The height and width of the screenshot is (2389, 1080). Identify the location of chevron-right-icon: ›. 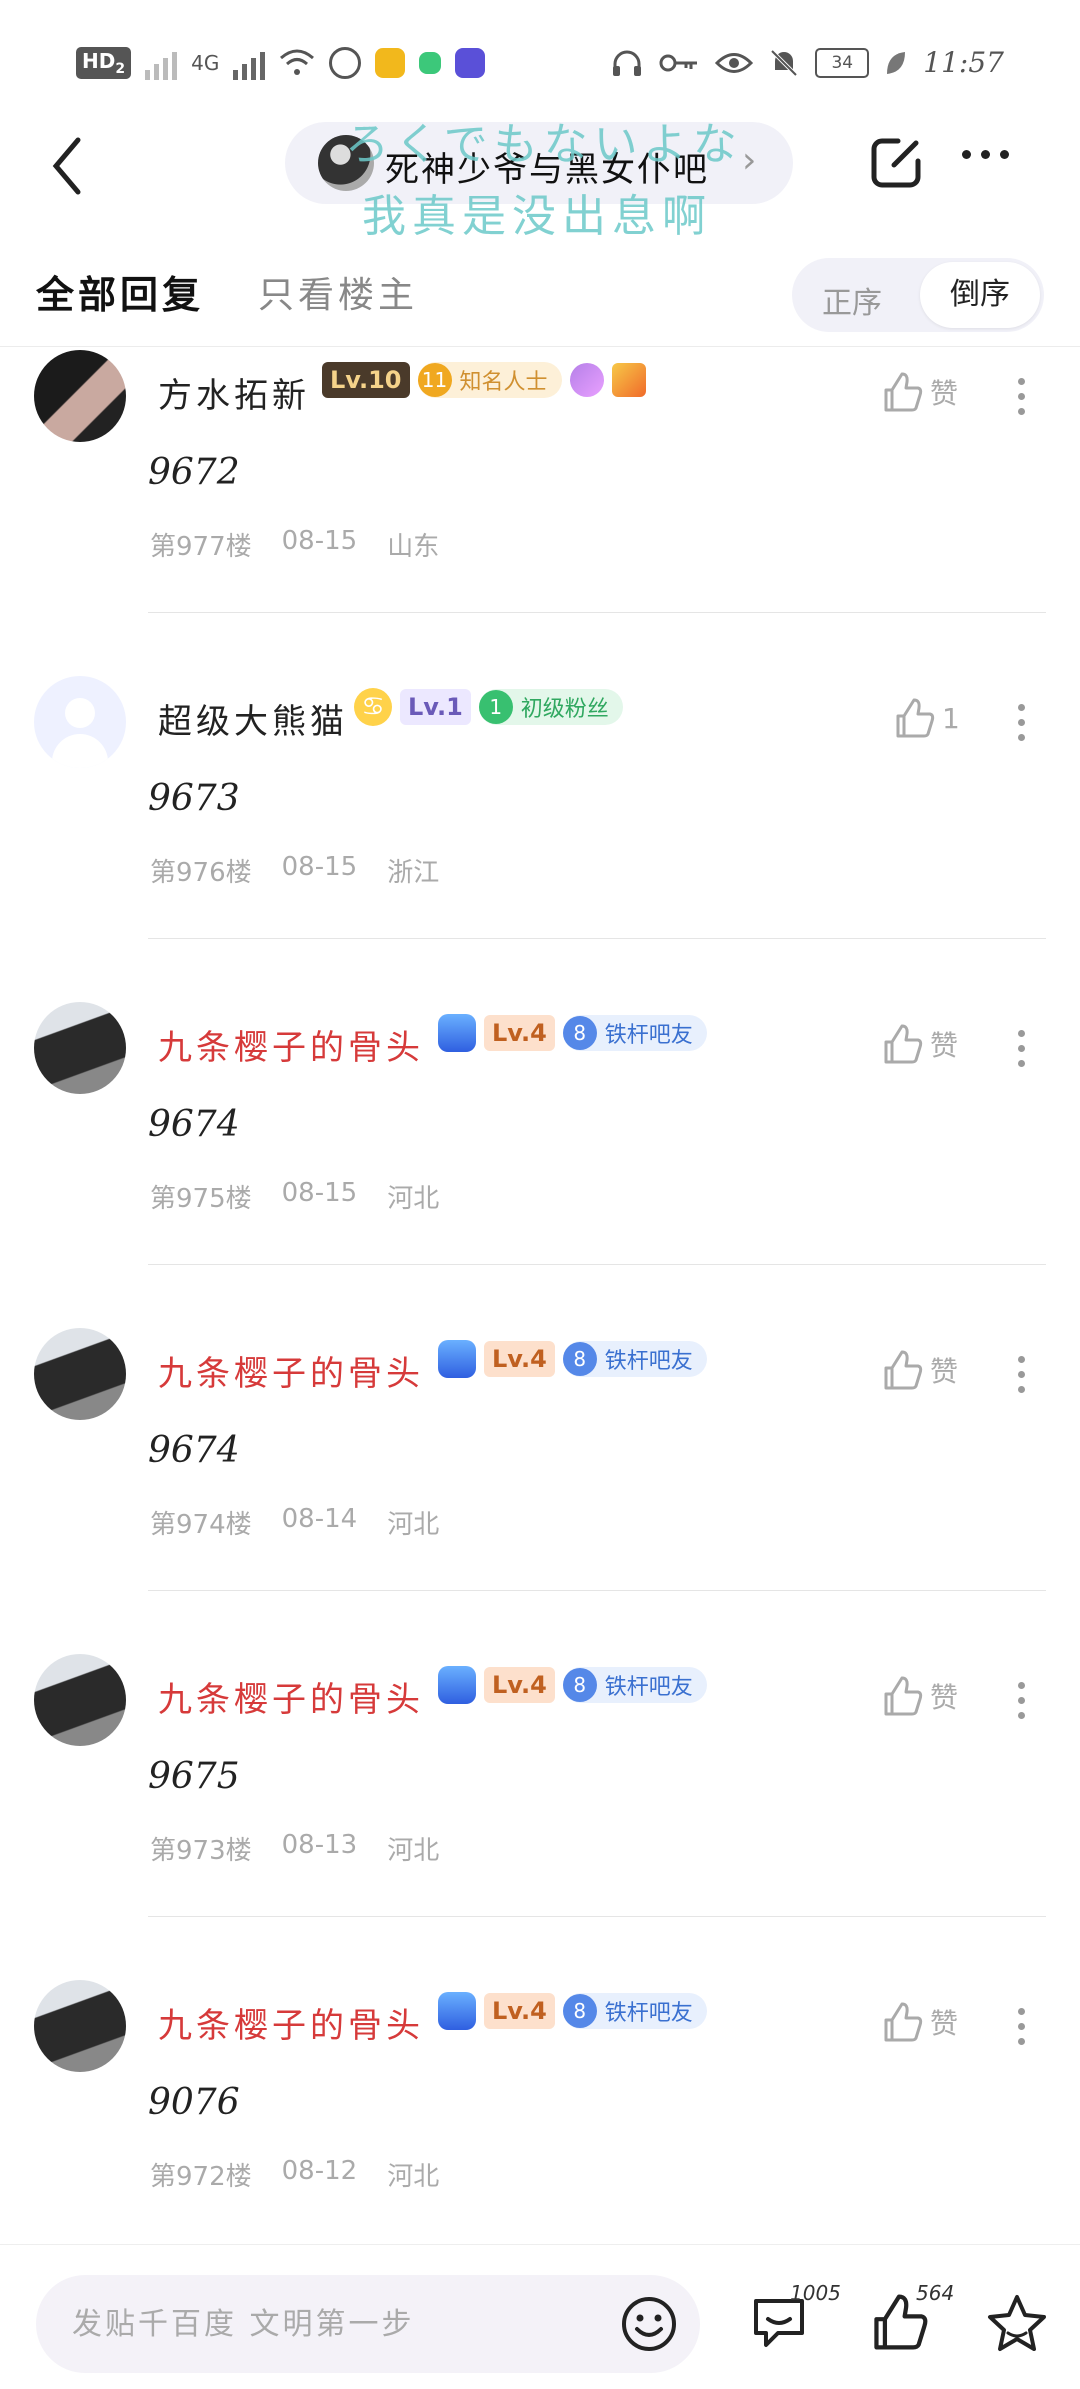
(749, 160).